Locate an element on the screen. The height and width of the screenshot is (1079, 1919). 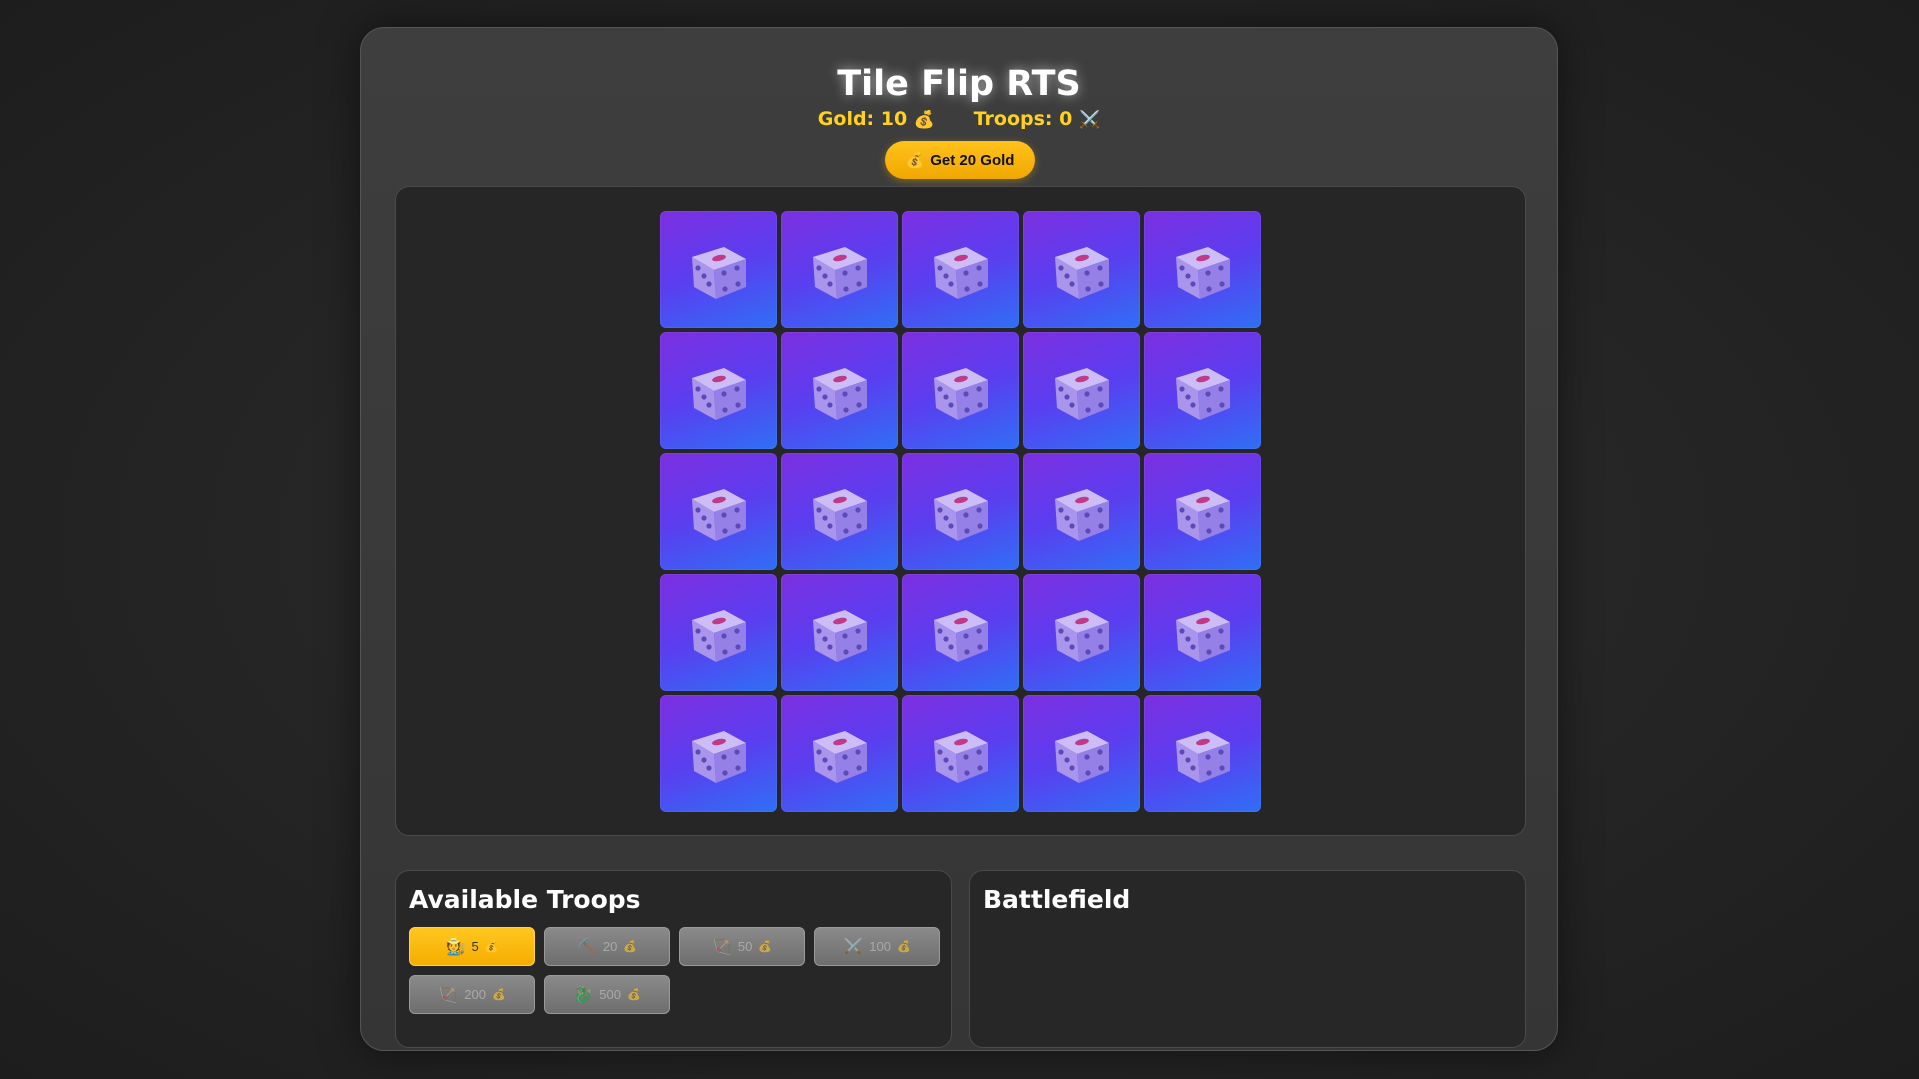
get-gold-button: 💰 Get 20 Gold is located at coordinates (960, 160).